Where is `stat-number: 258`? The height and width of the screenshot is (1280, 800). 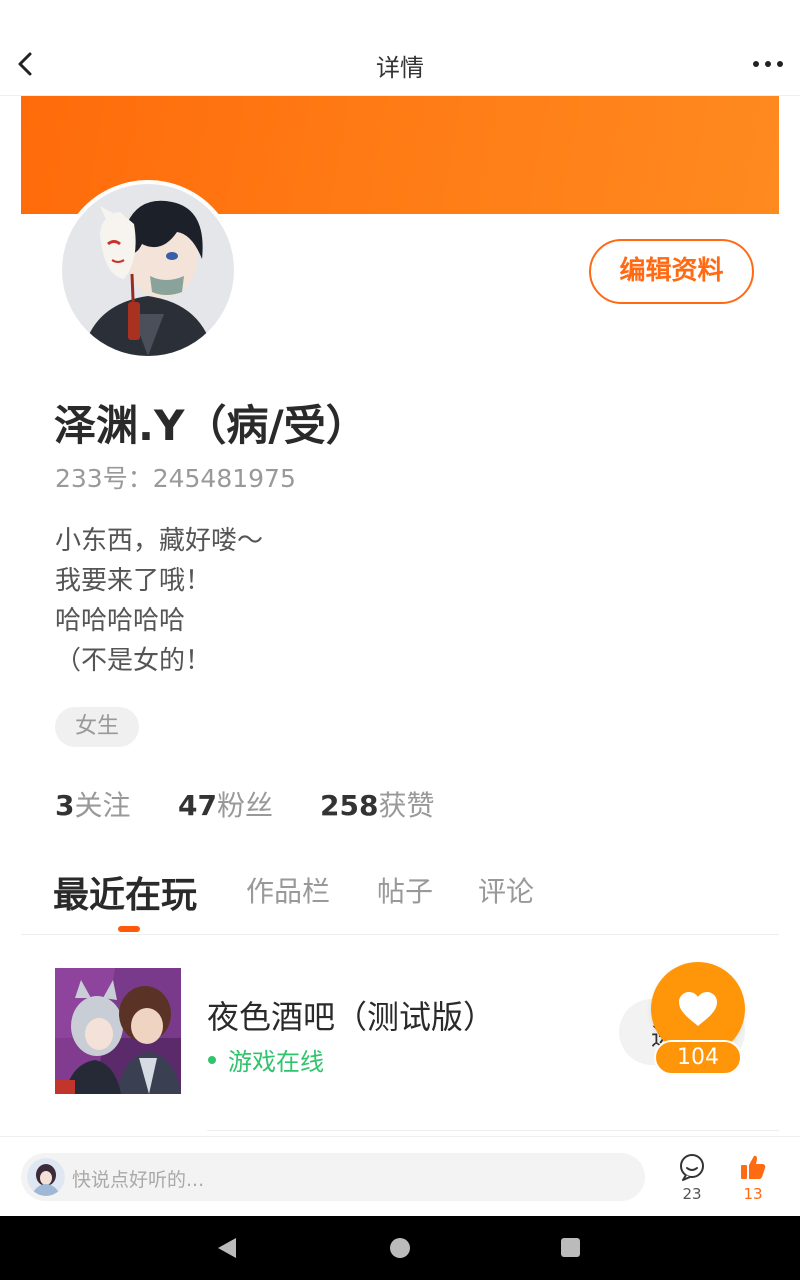 stat-number: 258 is located at coordinates (349, 805).